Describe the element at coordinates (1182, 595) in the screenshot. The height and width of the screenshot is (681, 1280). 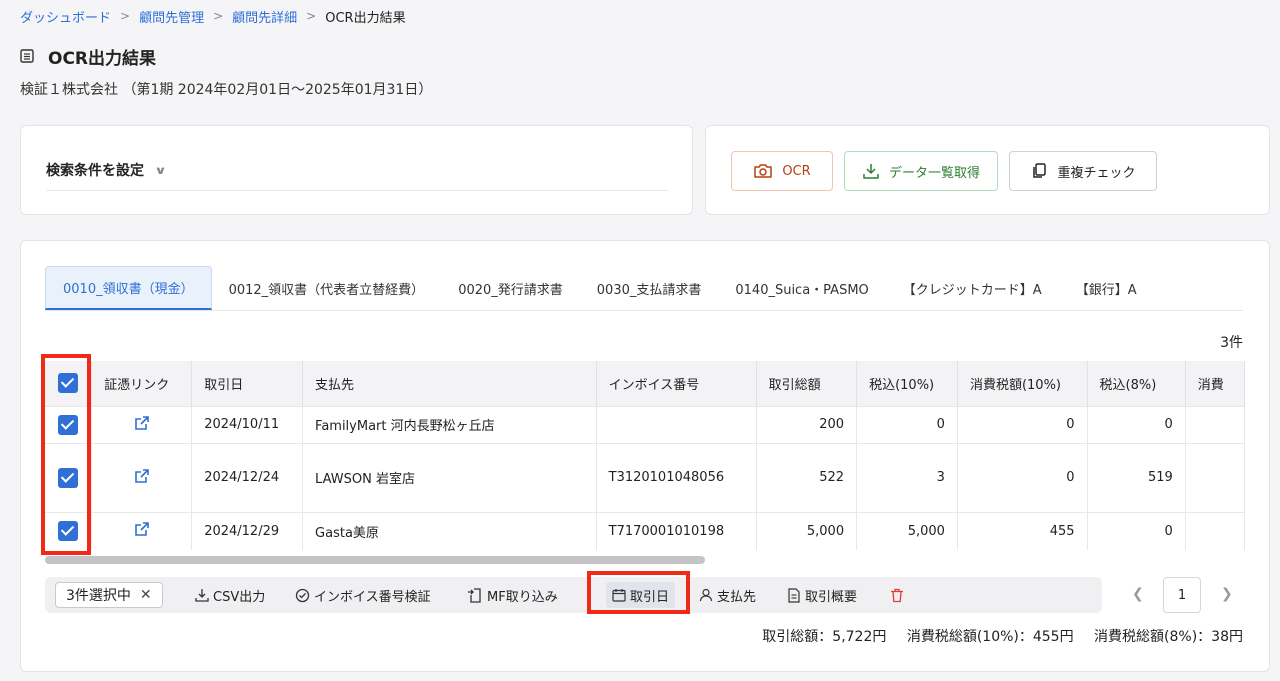
I see `pagination-current-page: 1` at that location.